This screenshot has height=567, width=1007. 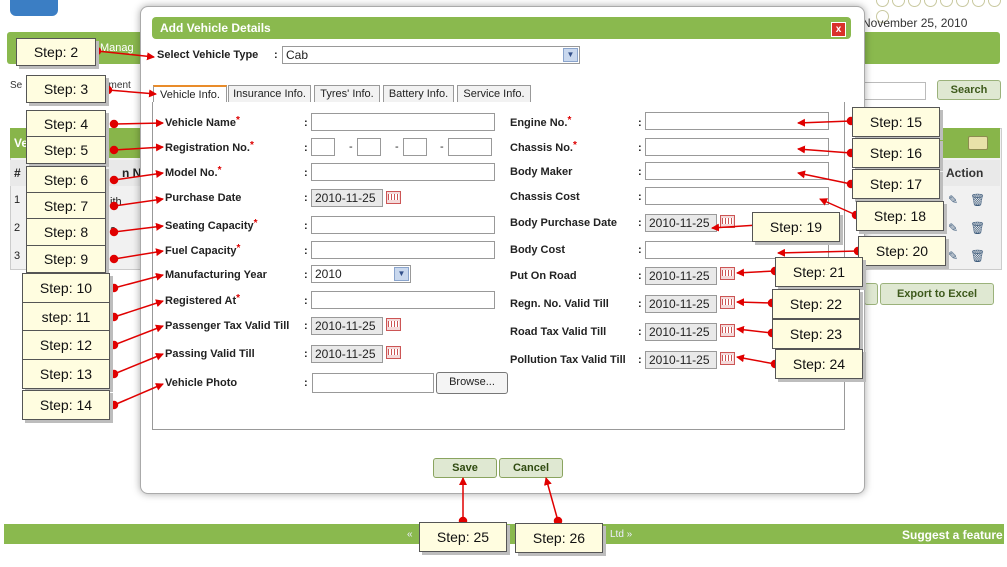 I want to click on step-callout-16: Step: 16, so click(x=896, y=153).